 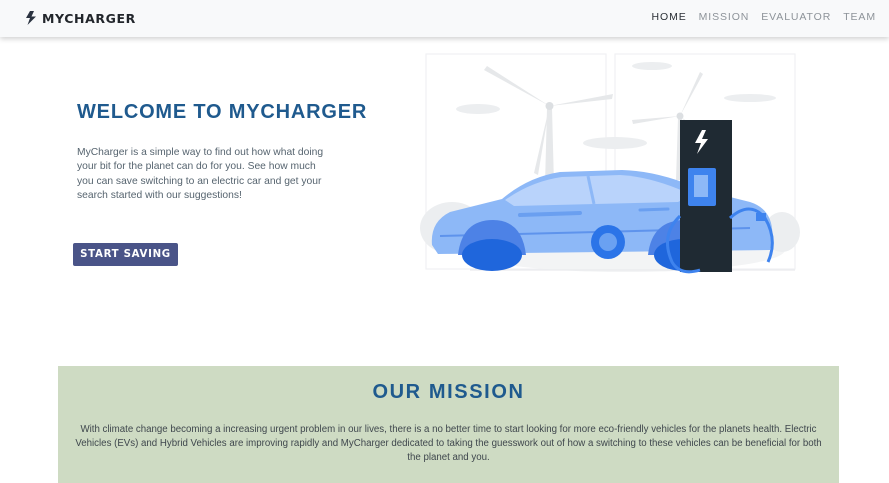 What do you see at coordinates (859, 17) in the screenshot?
I see `nav-link-team: TEAM` at bounding box center [859, 17].